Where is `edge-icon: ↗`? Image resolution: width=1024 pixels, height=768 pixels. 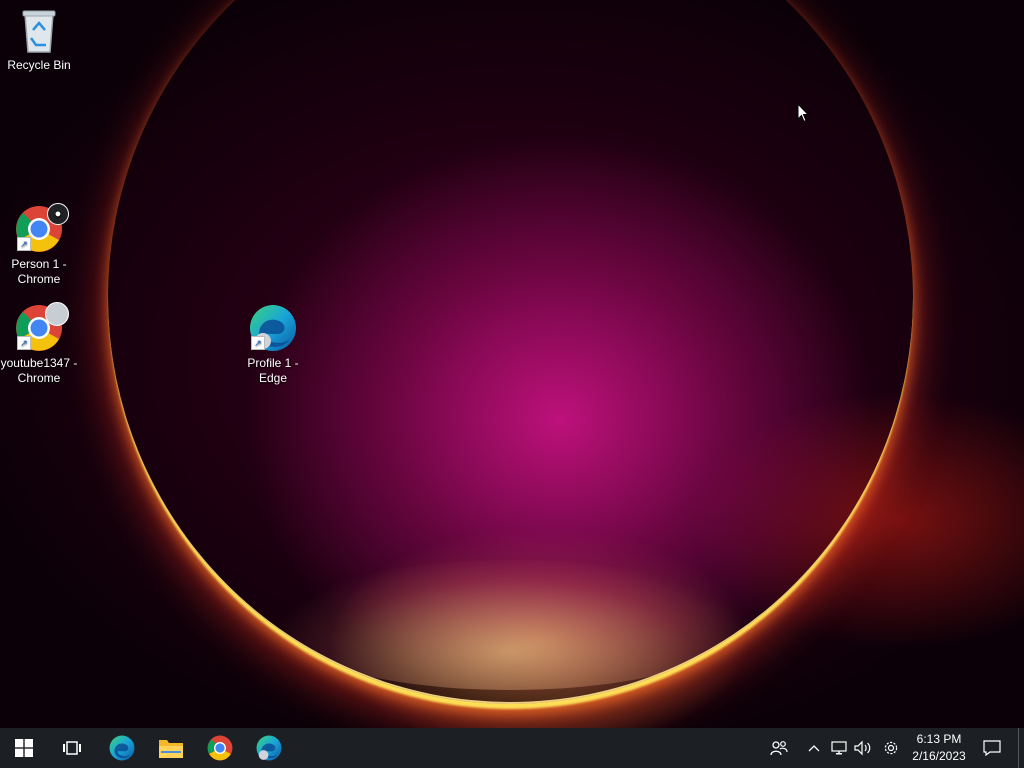
edge-icon: ↗ is located at coordinates (273, 328).